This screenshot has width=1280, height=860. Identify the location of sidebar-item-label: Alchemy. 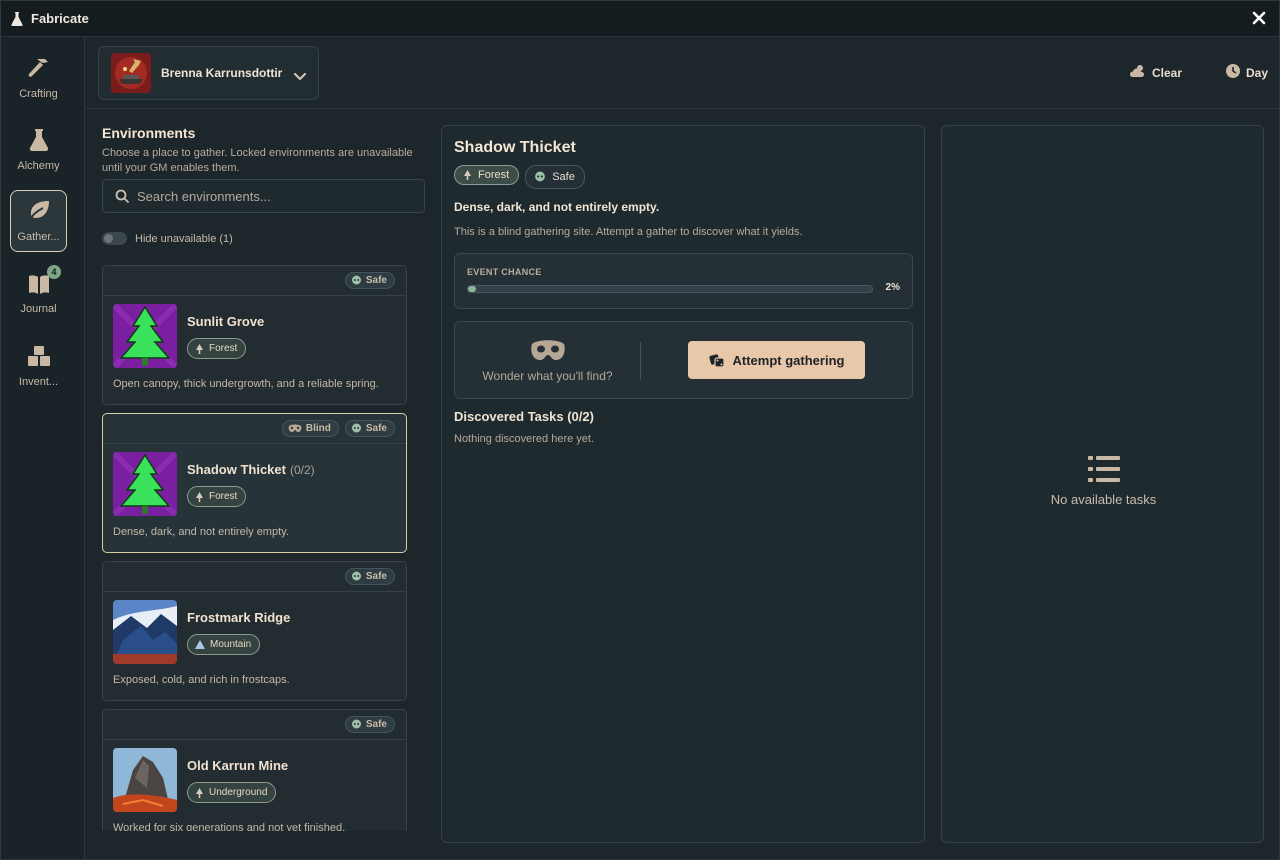
(38, 165).